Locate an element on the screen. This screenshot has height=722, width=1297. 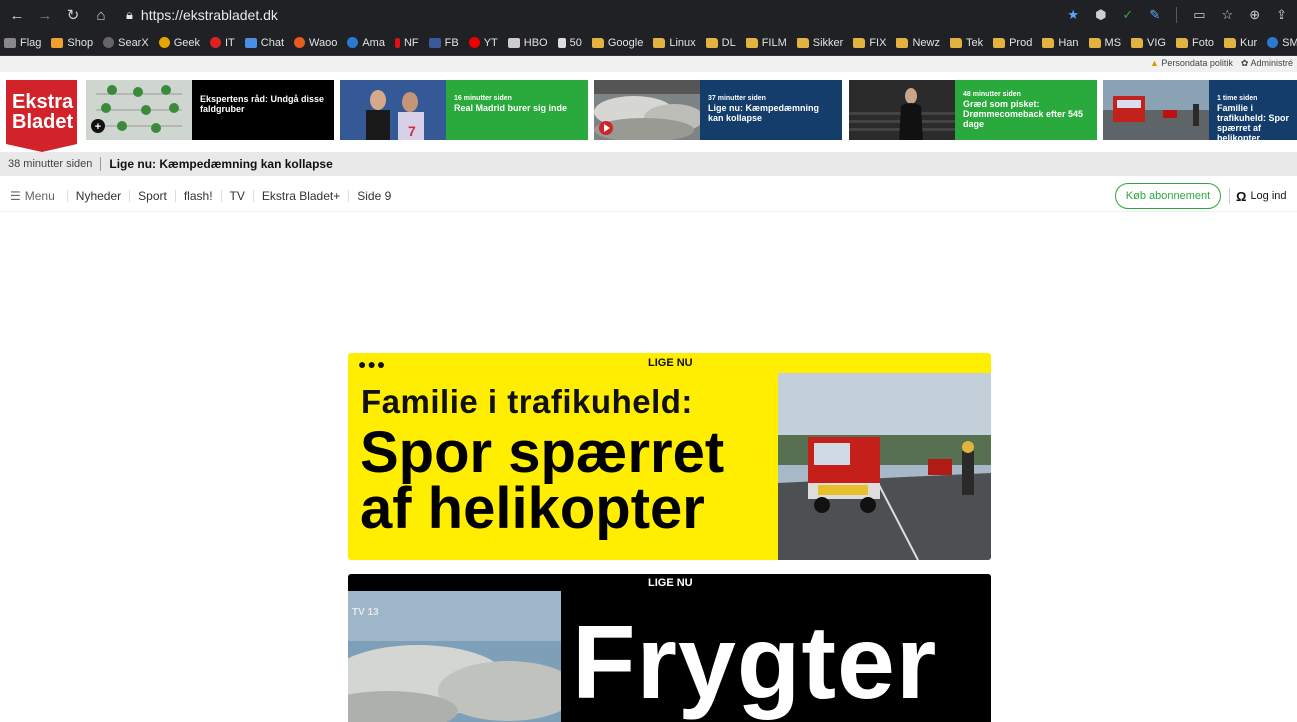
shield-extension-icon: ⬢ is located at coordinates (1100, 15).